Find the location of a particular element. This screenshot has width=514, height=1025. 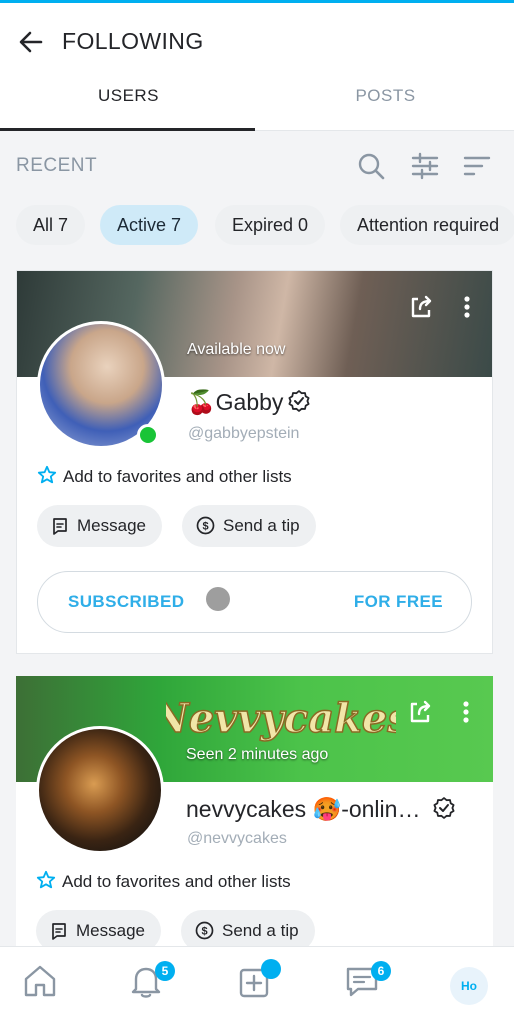

filter-chip-attention: Attention required is located at coordinates (427, 225).